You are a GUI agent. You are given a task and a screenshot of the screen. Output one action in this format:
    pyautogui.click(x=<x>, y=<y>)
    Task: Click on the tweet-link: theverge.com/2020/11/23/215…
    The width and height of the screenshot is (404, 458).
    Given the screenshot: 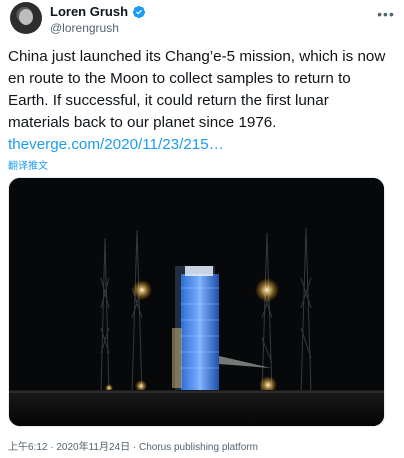 What is the action you would take?
    pyautogui.click(x=116, y=145)
    